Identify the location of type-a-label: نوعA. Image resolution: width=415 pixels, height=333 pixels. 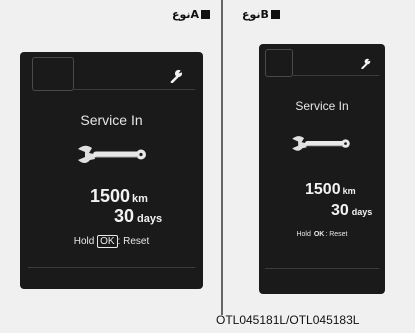
(191, 14).